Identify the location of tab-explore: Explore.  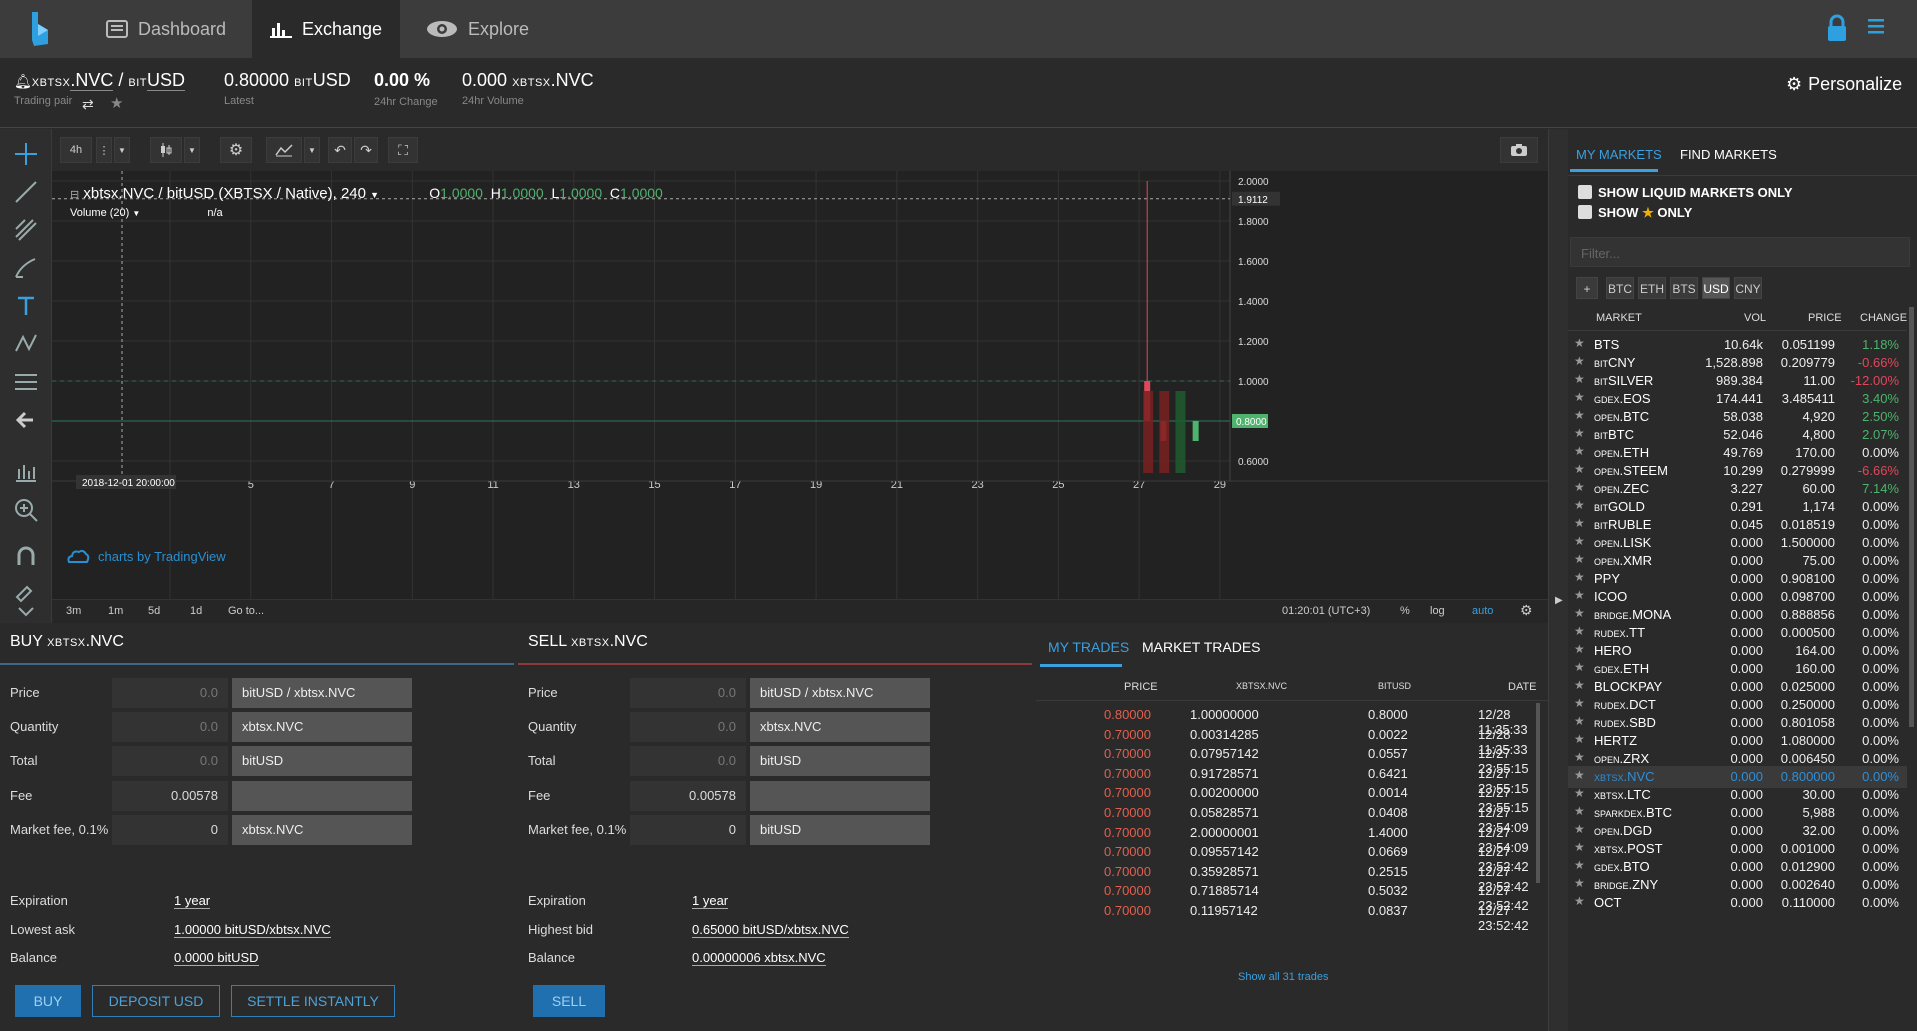
(496, 29).